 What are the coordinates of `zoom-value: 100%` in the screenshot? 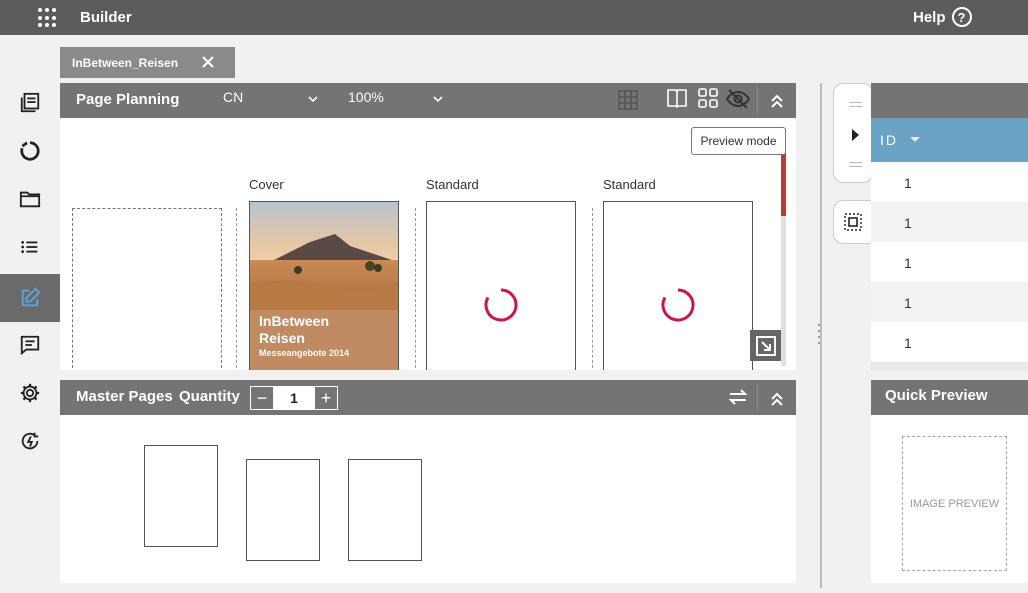 It's located at (366, 97).